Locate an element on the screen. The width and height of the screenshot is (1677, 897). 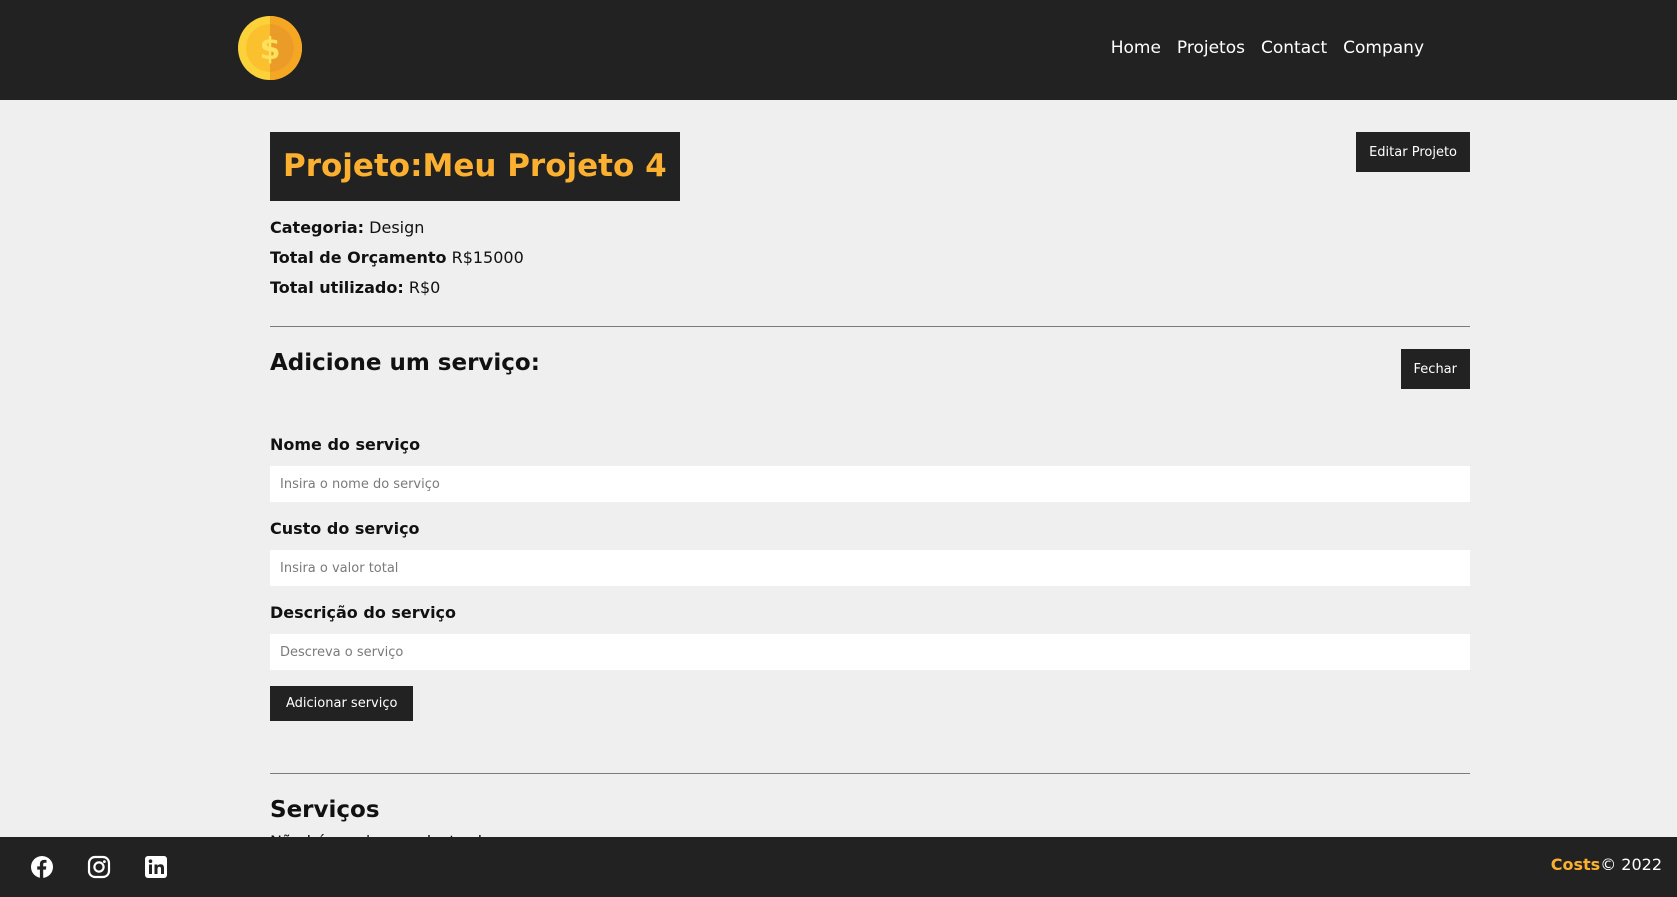
service-name-label: Nome do serviço is located at coordinates (345, 444).